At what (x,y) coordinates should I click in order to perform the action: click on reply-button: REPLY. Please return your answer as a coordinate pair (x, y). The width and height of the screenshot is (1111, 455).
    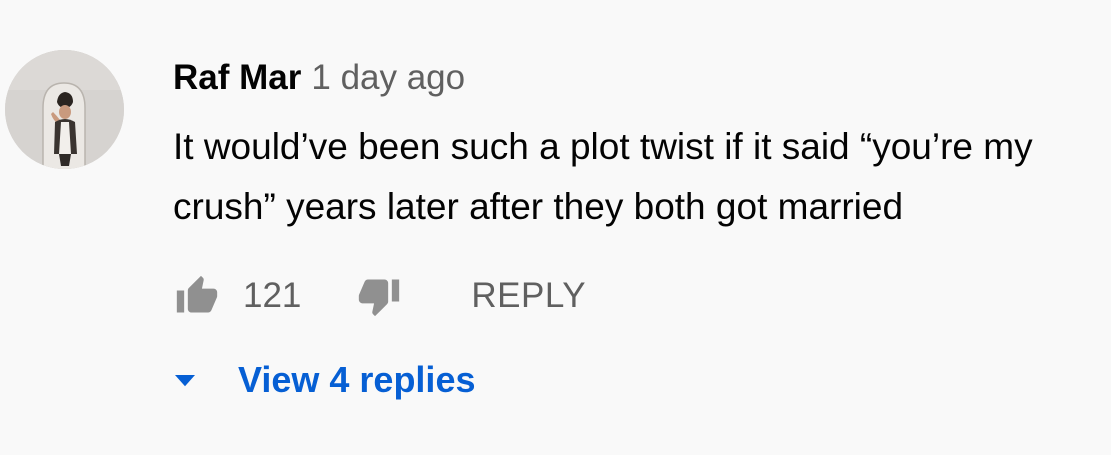
    Looking at the image, I should click on (528, 296).